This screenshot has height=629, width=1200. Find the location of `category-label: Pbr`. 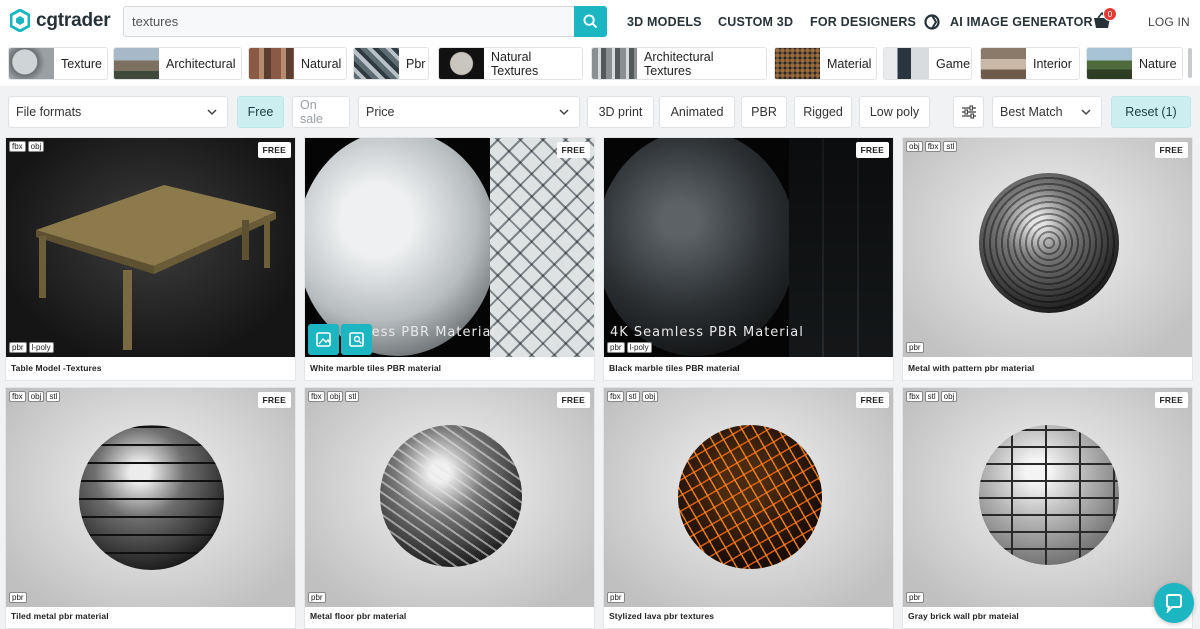

category-label: Pbr is located at coordinates (416, 63).